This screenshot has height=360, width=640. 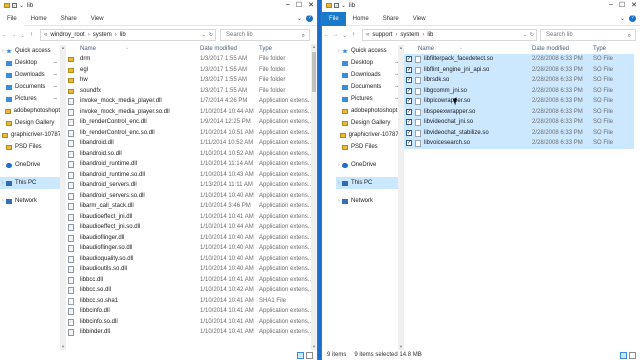 What do you see at coordinates (314, 72) in the screenshot?
I see `scroll-thumb` at bounding box center [314, 72].